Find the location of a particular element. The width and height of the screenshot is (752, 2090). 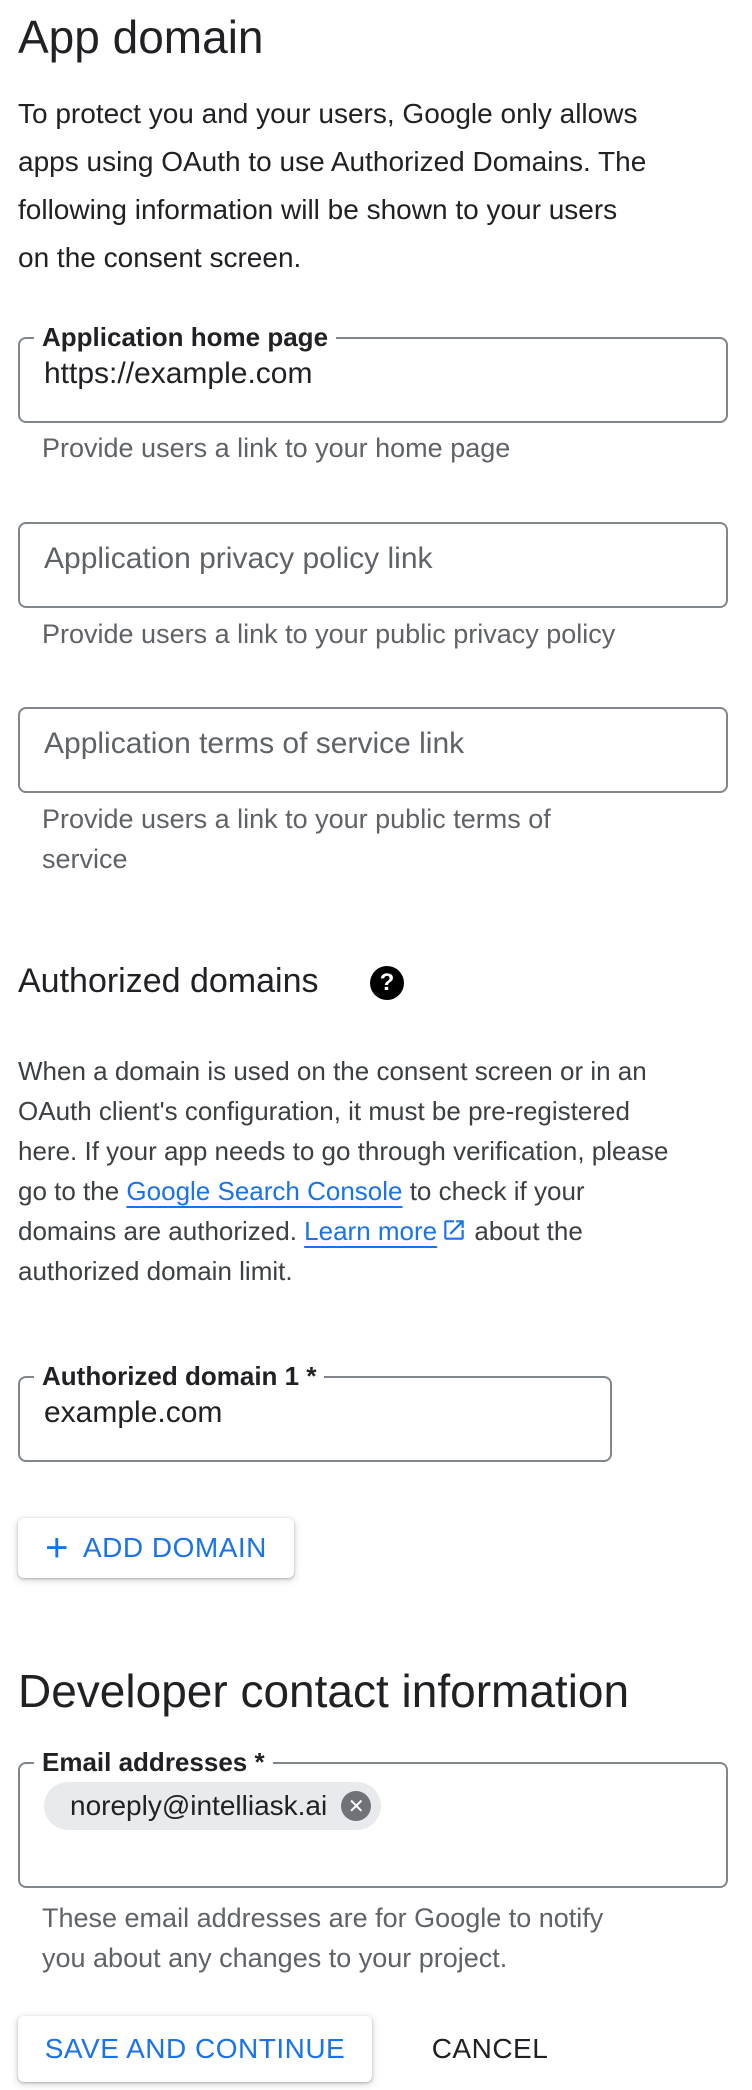

cancel-button: CANCEL is located at coordinates (490, 2049).